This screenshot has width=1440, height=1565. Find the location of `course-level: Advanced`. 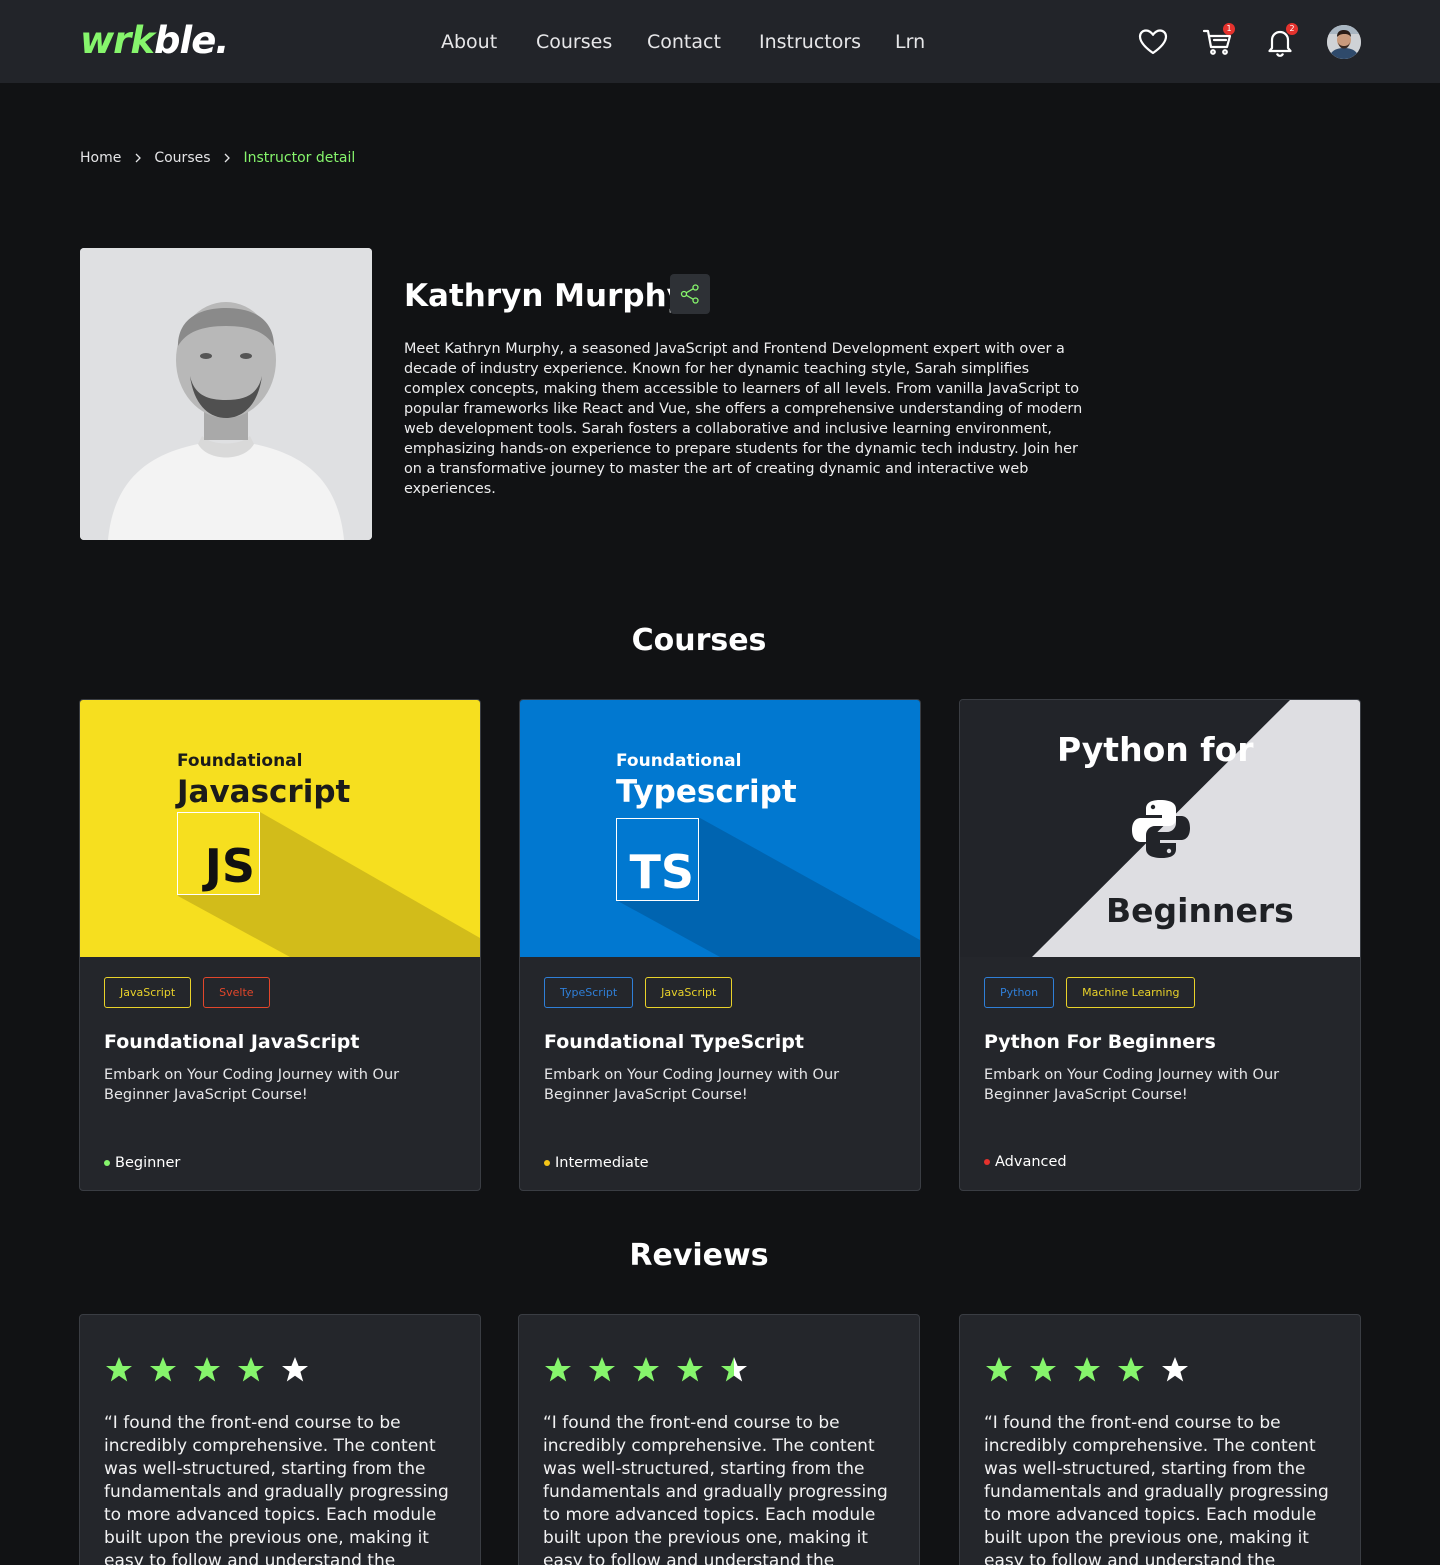

course-level: Advanced is located at coordinates (1025, 1162).